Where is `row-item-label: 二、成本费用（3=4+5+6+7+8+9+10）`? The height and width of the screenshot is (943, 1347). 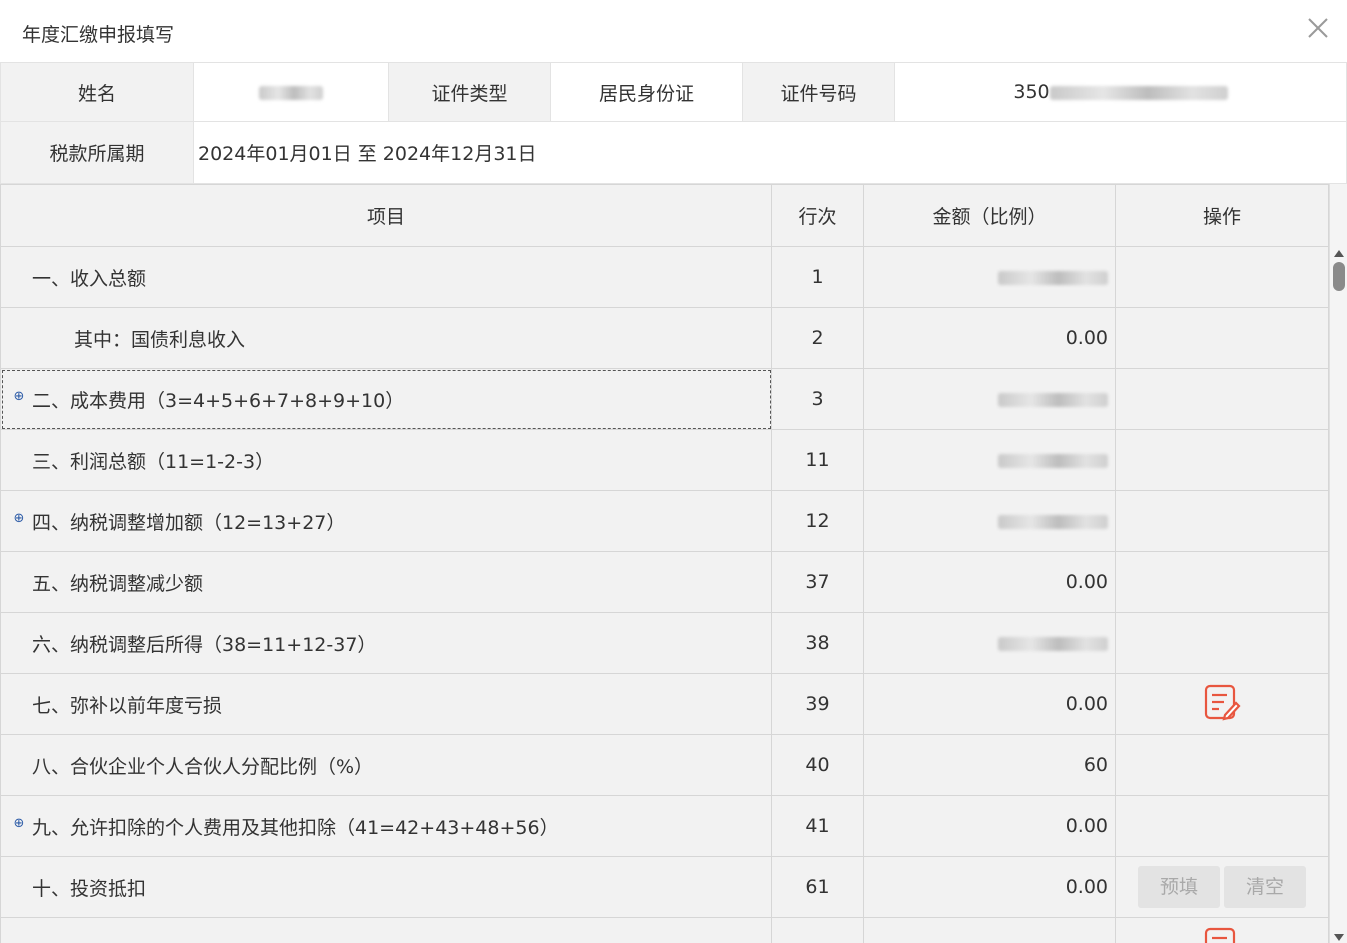
row-item-label: 二、成本费用（3=4+5+6+7+8+9+10） is located at coordinates (218, 400).